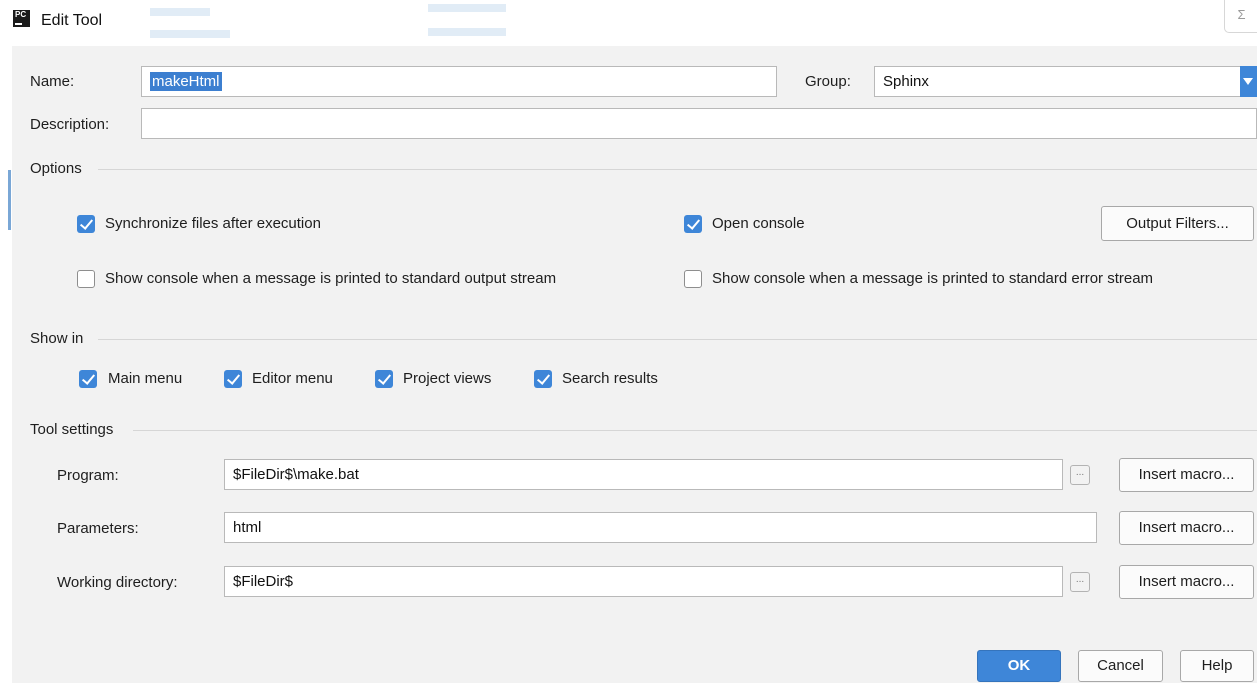 The width and height of the screenshot is (1257, 683). What do you see at coordinates (1059, 81) in the screenshot?
I see `group-combobox: Sphinx` at bounding box center [1059, 81].